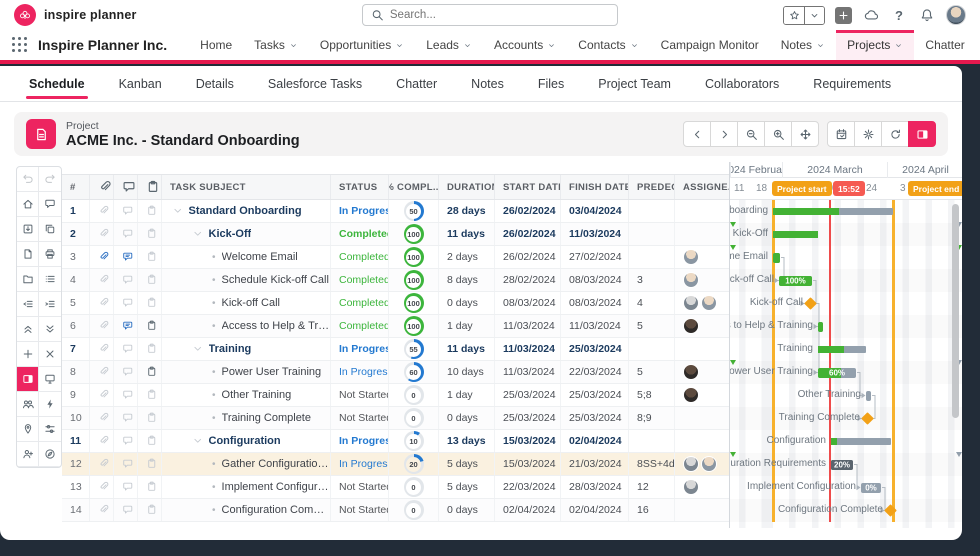 The width and height of the screenshot is (980, 556). Describe the element at coordinates (803, 45) in the screenshot. I see `nav-tab-notes: Notes` at that location.